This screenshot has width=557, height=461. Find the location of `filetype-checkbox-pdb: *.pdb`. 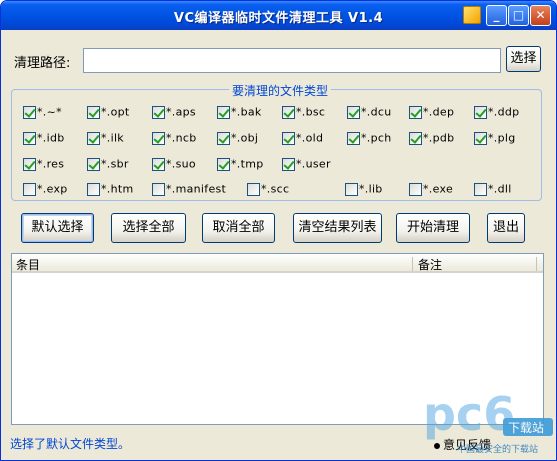

filetype-checkbox-pdb: *.pdb is located at coordinates (431, 139).